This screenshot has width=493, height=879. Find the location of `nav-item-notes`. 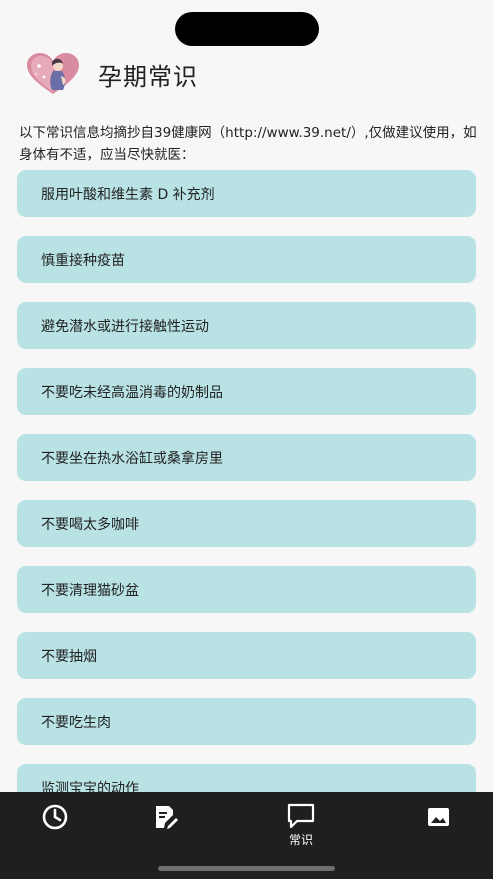

nav-item-notes is located at coordinates (165, 827).